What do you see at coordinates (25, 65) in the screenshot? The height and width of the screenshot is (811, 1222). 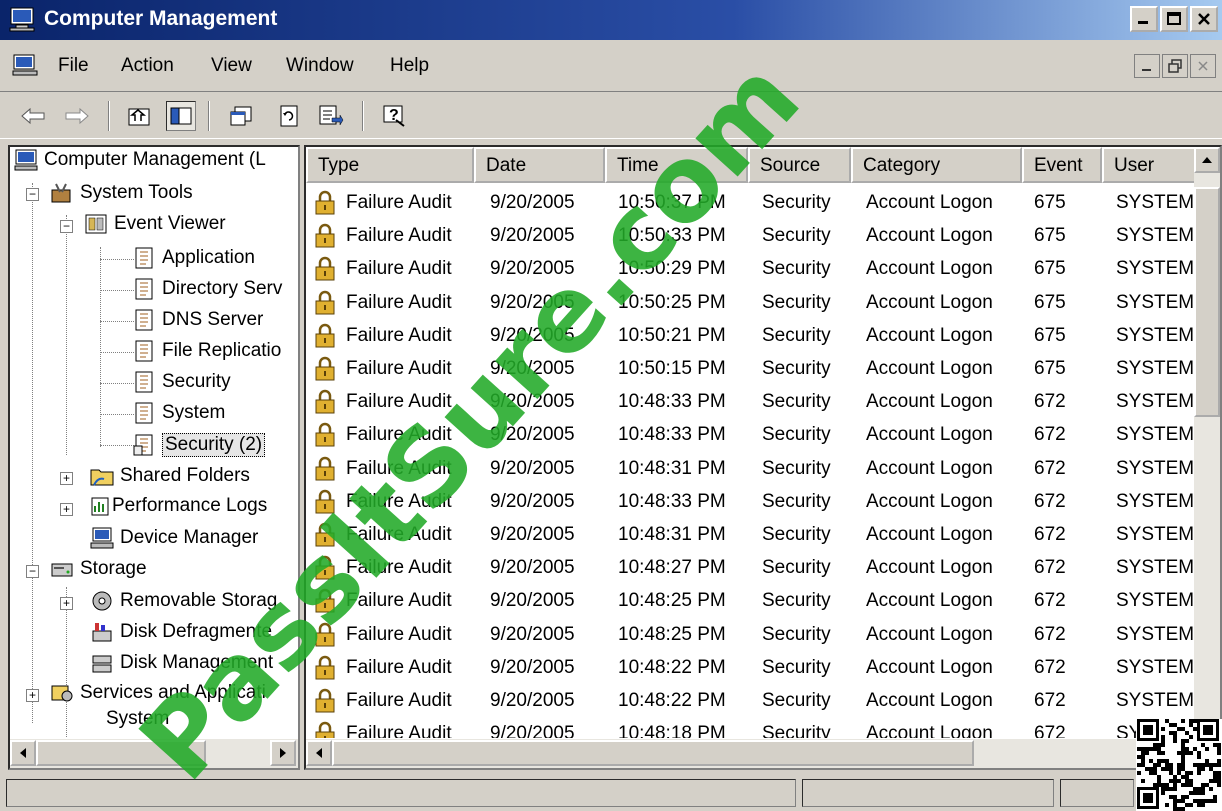 I see `console-document-icon` at bounding box center [25, 65].